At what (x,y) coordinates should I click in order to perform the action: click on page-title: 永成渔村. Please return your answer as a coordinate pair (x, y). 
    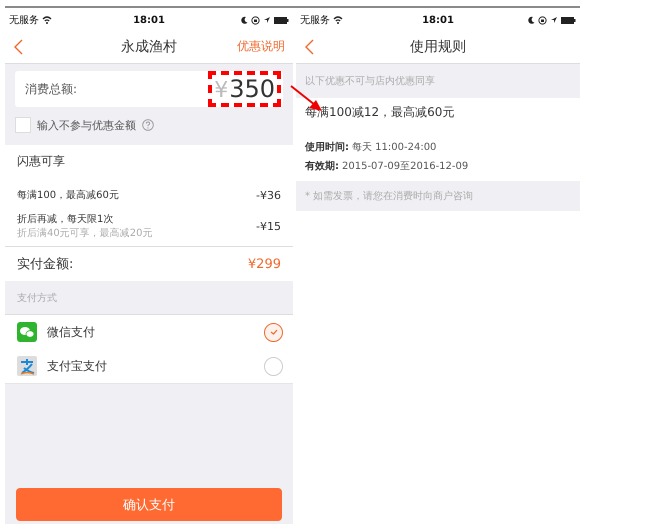
    Looking at the image, I should click on (149, 47).